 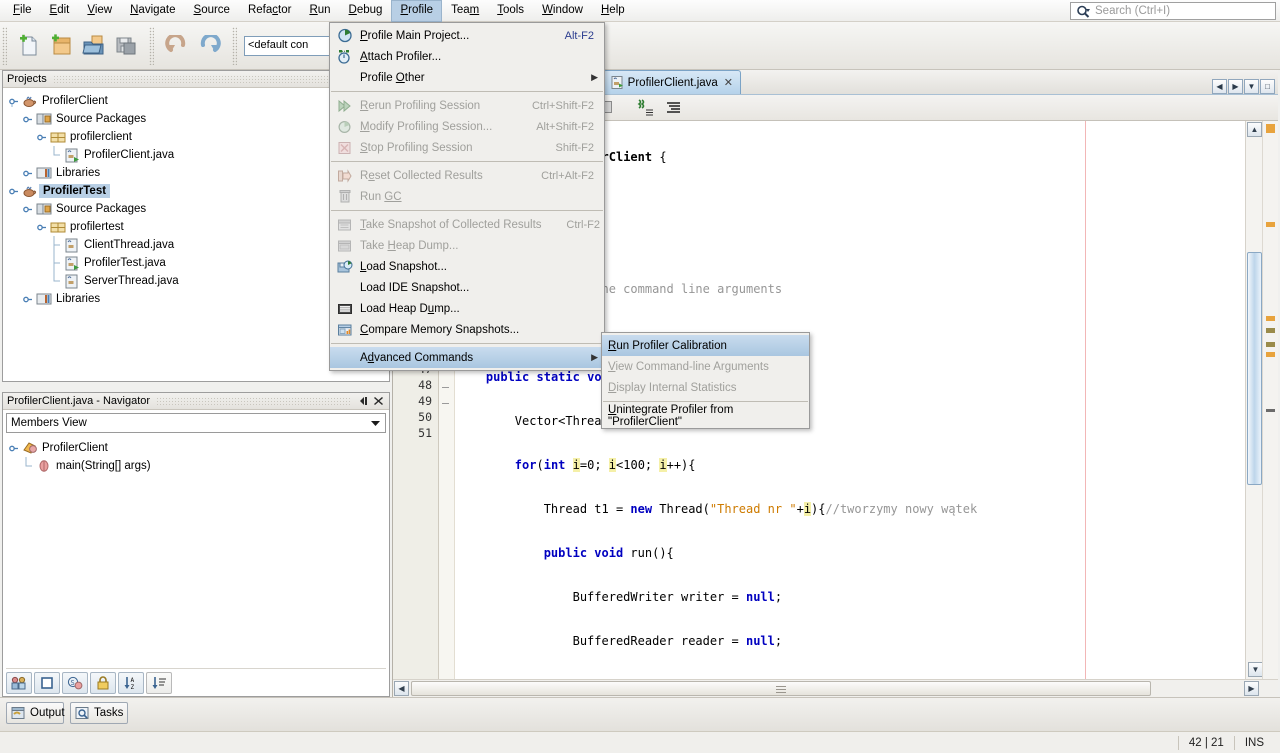 I want to click on navigator-node-method-main: main(String[] args), so click(x=198, y=466).